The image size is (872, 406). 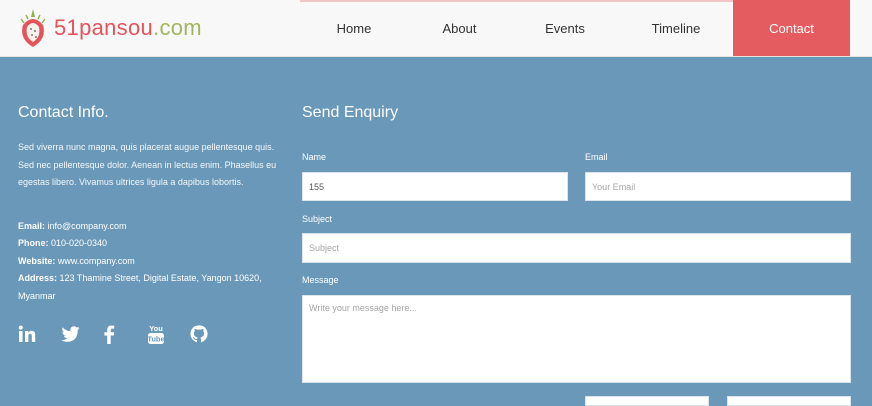 I want to click on linkedin-icon, so click(x=39, y=334).